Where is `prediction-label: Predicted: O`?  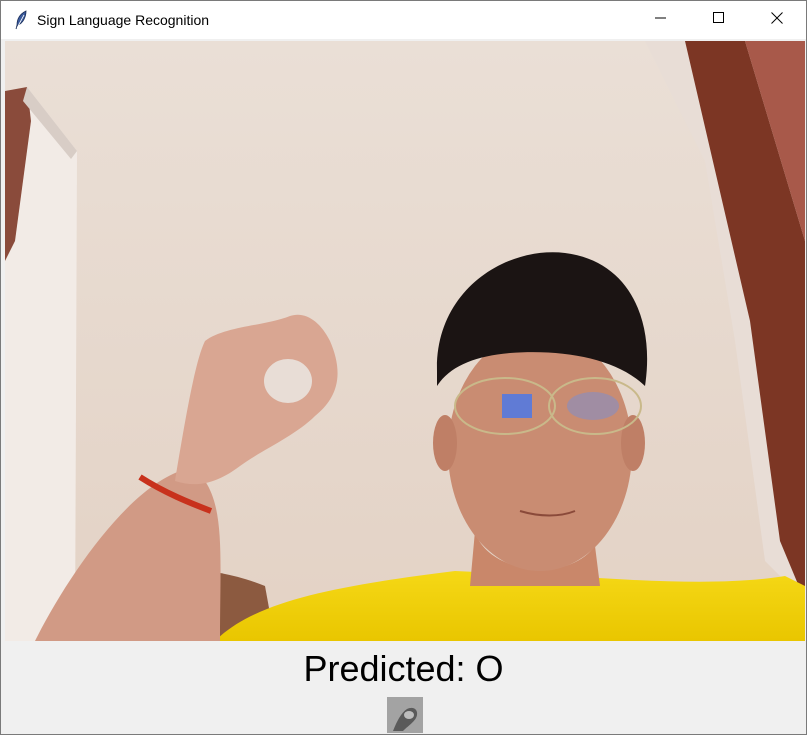
prediction-label: Predicted: O is located at coordinates (403, 668).